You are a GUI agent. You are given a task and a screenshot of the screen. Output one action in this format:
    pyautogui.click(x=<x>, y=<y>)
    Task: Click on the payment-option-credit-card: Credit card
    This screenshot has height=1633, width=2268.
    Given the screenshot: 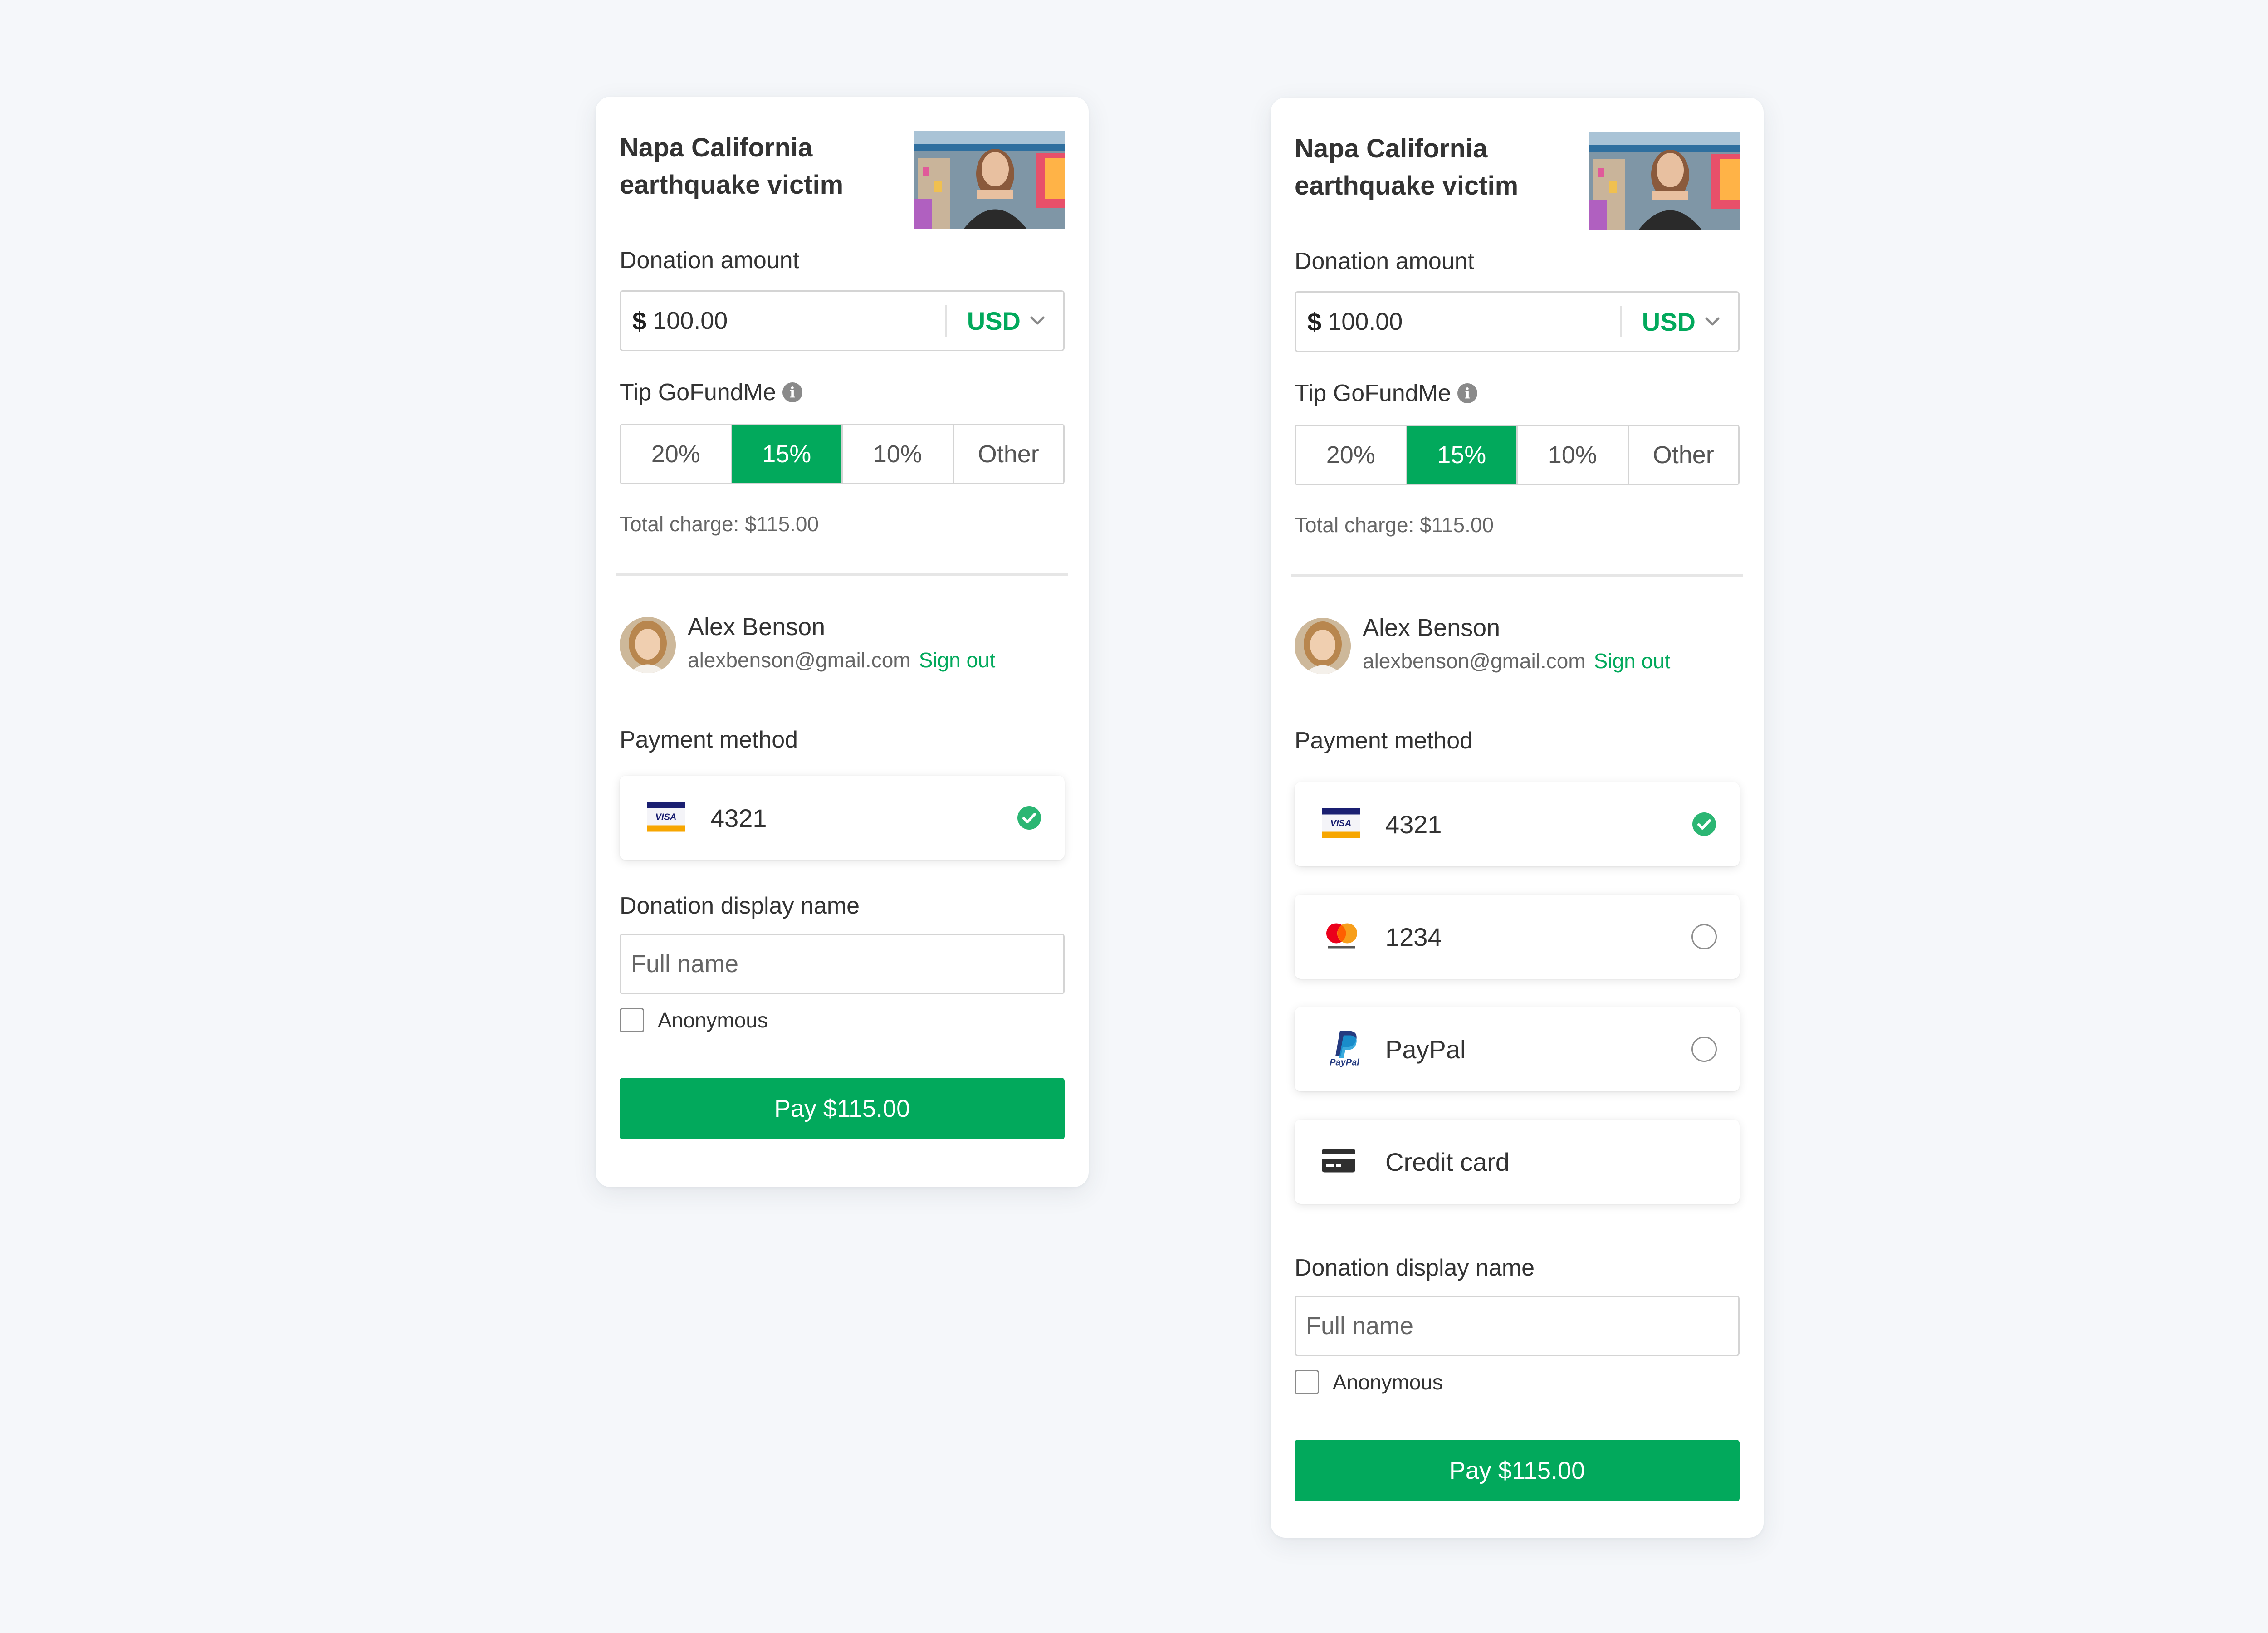 What is the action you would take?
    pyautogui.click(x=1518, y=1162)
    